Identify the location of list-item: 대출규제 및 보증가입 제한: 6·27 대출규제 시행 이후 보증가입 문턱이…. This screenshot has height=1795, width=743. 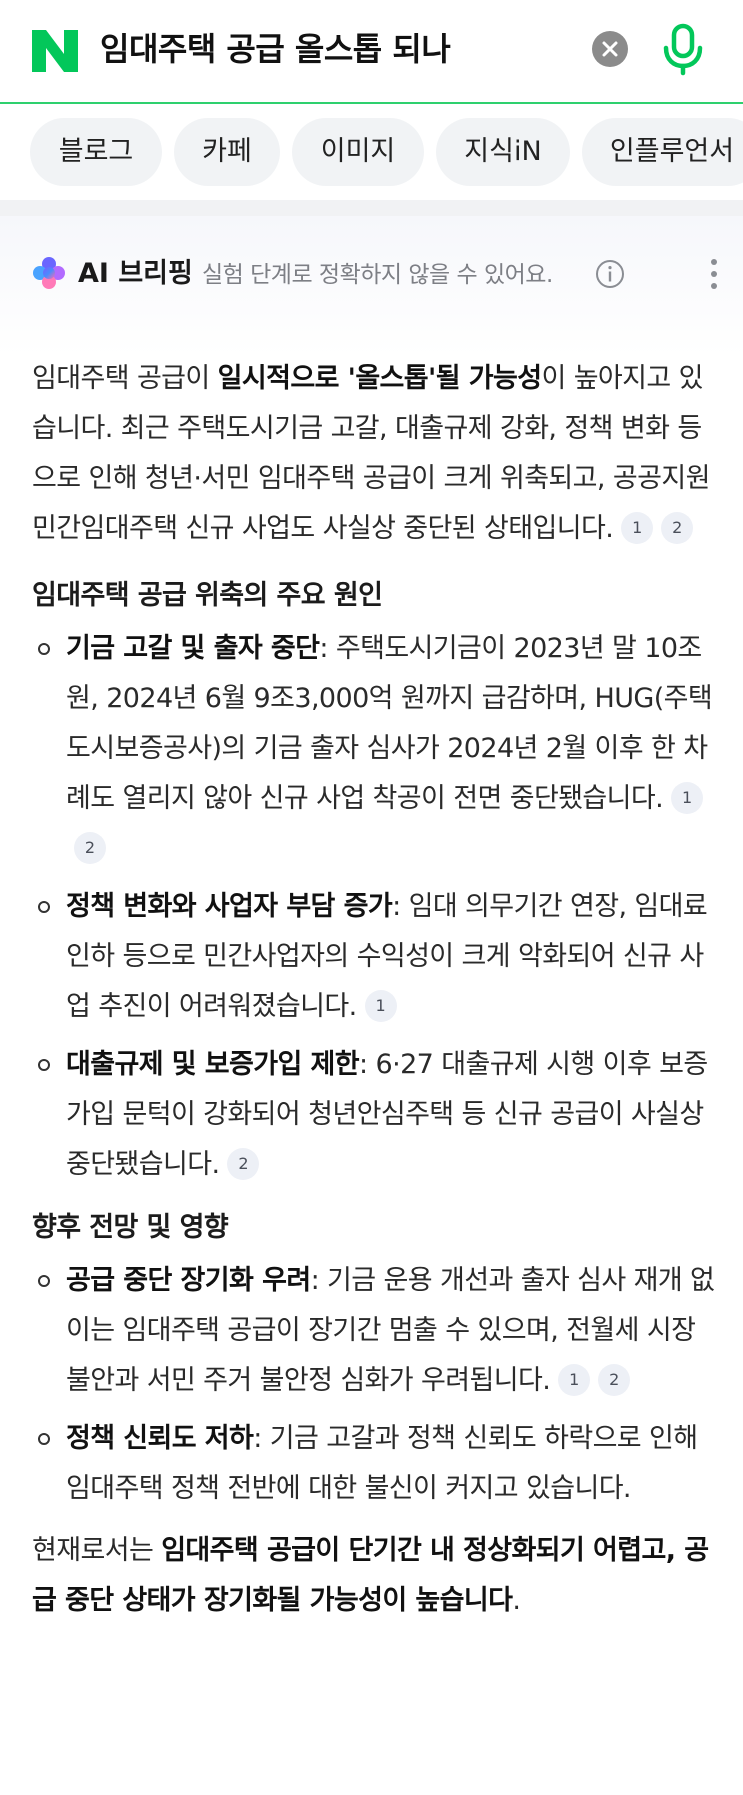
(377, 1115).